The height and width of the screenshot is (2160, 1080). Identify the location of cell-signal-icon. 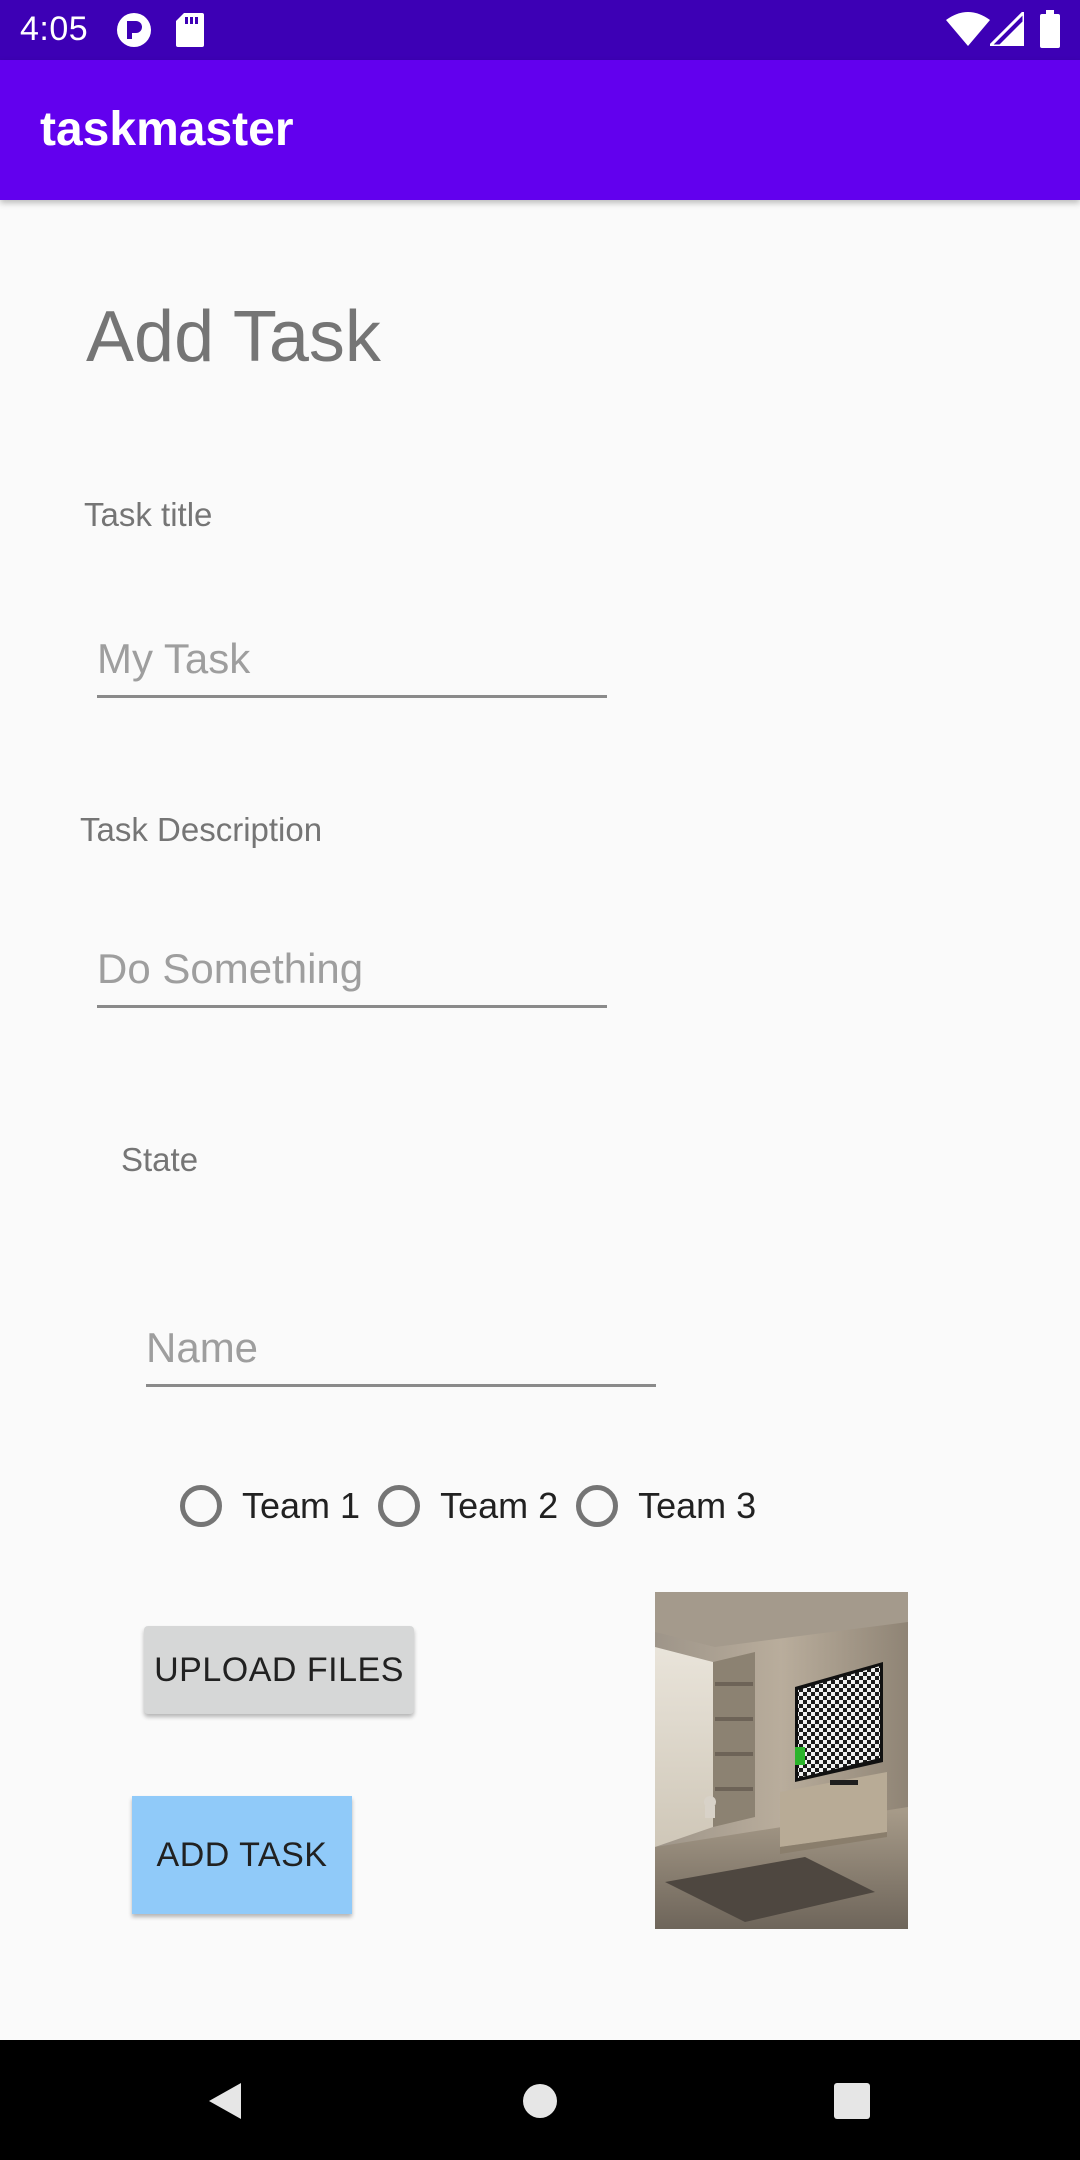
(1007, 29).